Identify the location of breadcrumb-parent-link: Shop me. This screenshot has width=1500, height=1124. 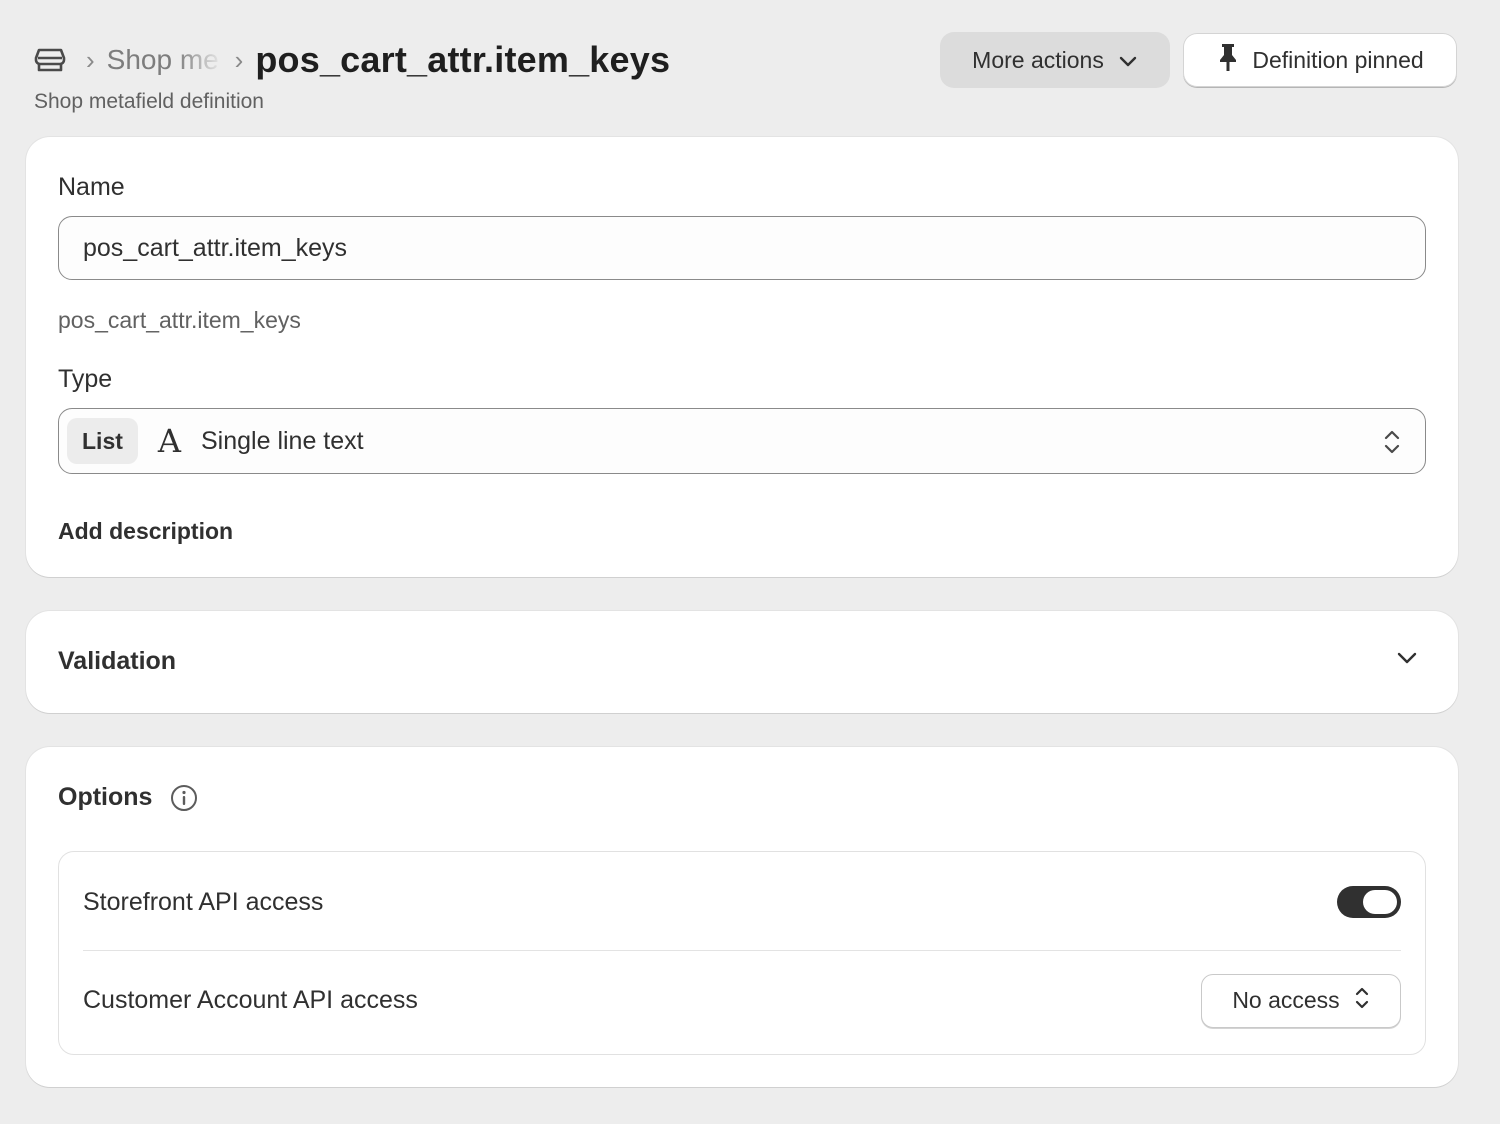
(165, 60).